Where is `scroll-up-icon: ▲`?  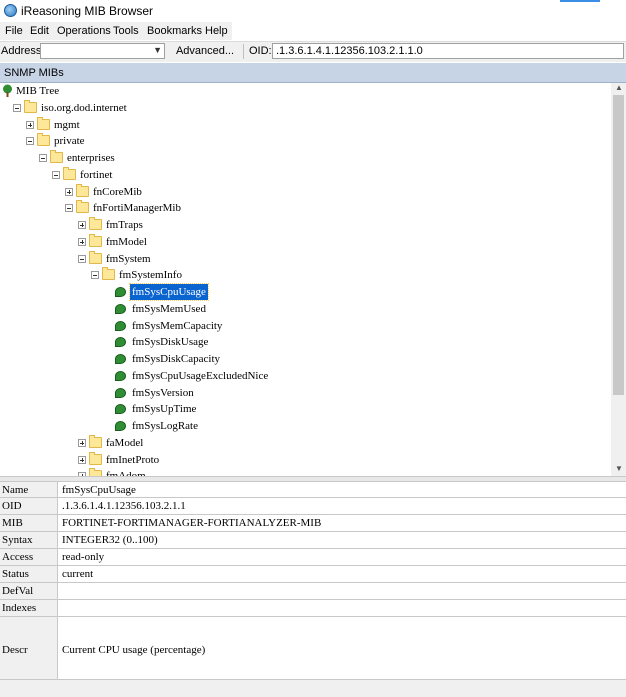
scroll-up-icon: ▲ is located at coordinates (619, 87).